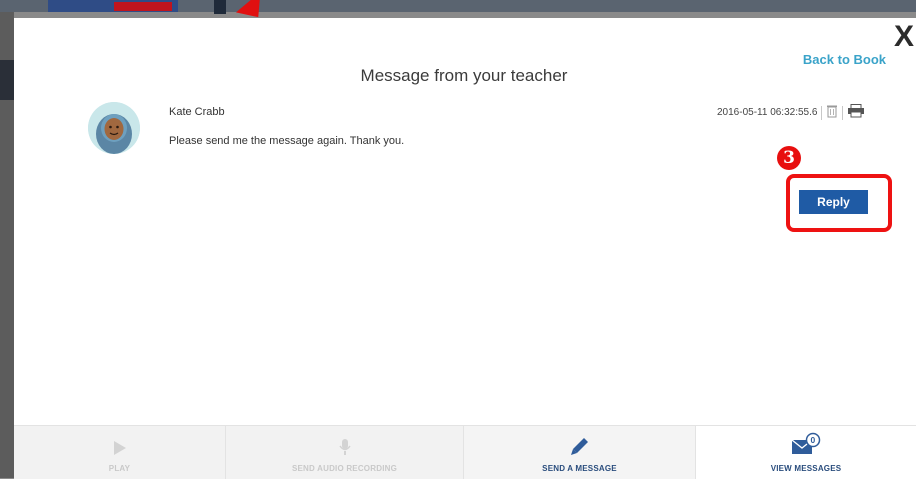  Describe the element at coordinates (120, 449) in the screenshot. I see `play-icon` at that location.